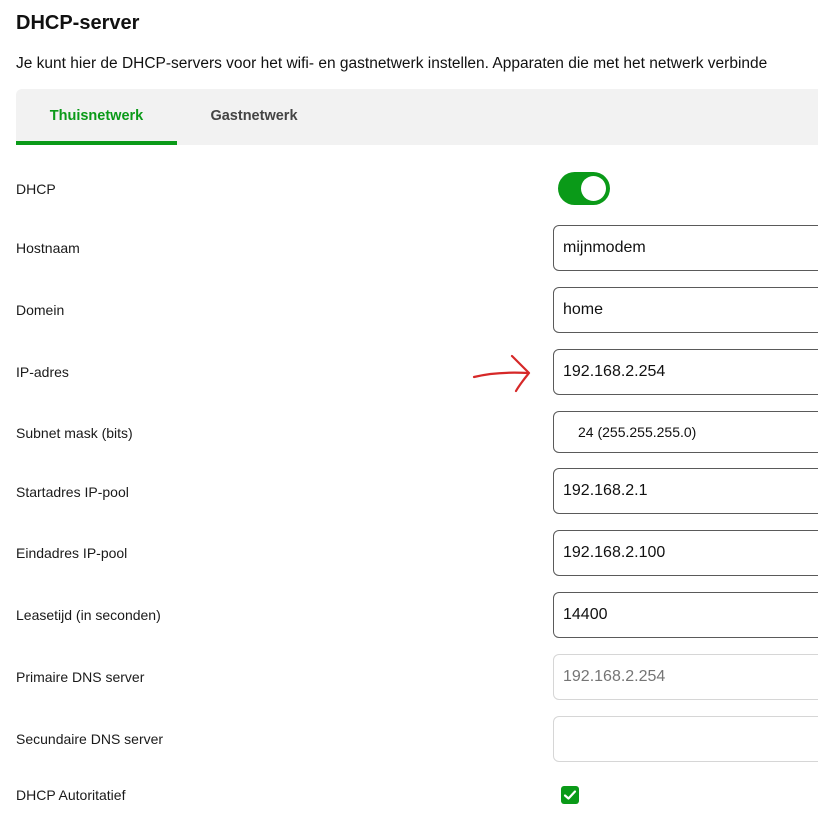 Image resolution: width=818 pixels, height=820 pixels. Describe the element at coordinates (80, 677) in the screenshot. I see `primary-dns-label: Primaire DNS server` at that location.